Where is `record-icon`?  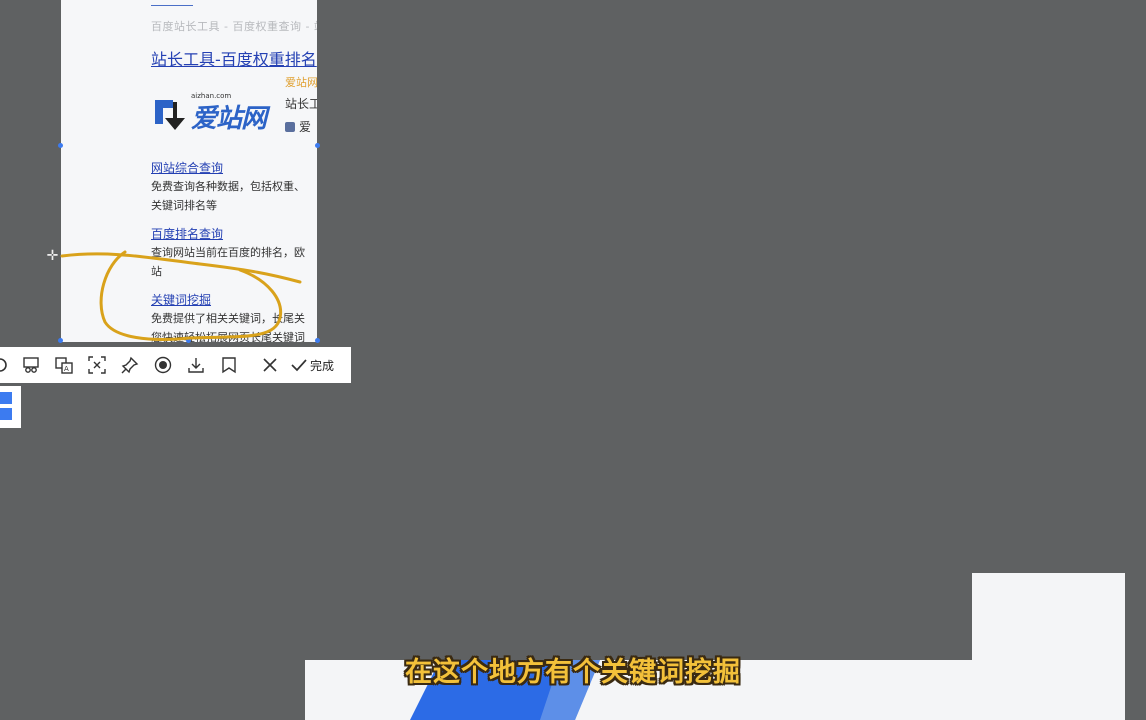
record-icon is located at coordinates (162, 365).